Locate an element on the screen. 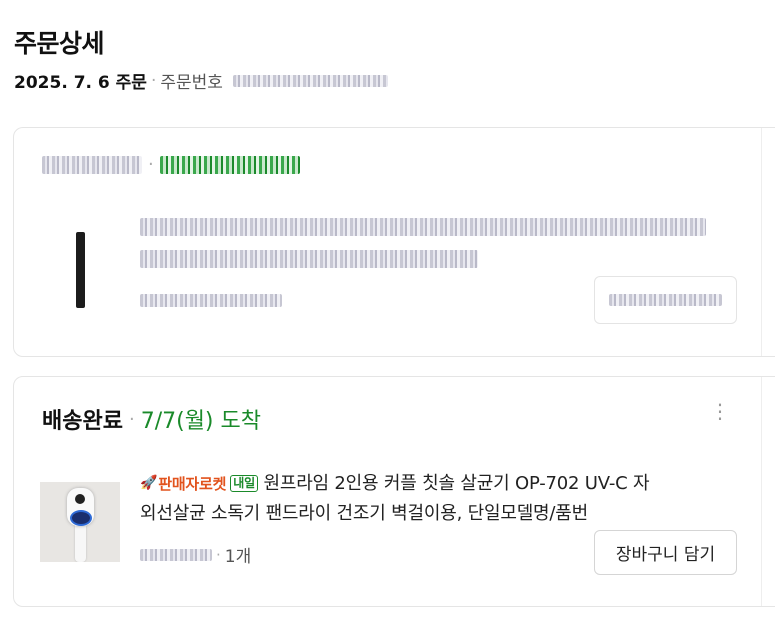 The height and width of the screenshot is (633, 775). rocket-label: 판매자로켓 is located at coordinates (192, 483).